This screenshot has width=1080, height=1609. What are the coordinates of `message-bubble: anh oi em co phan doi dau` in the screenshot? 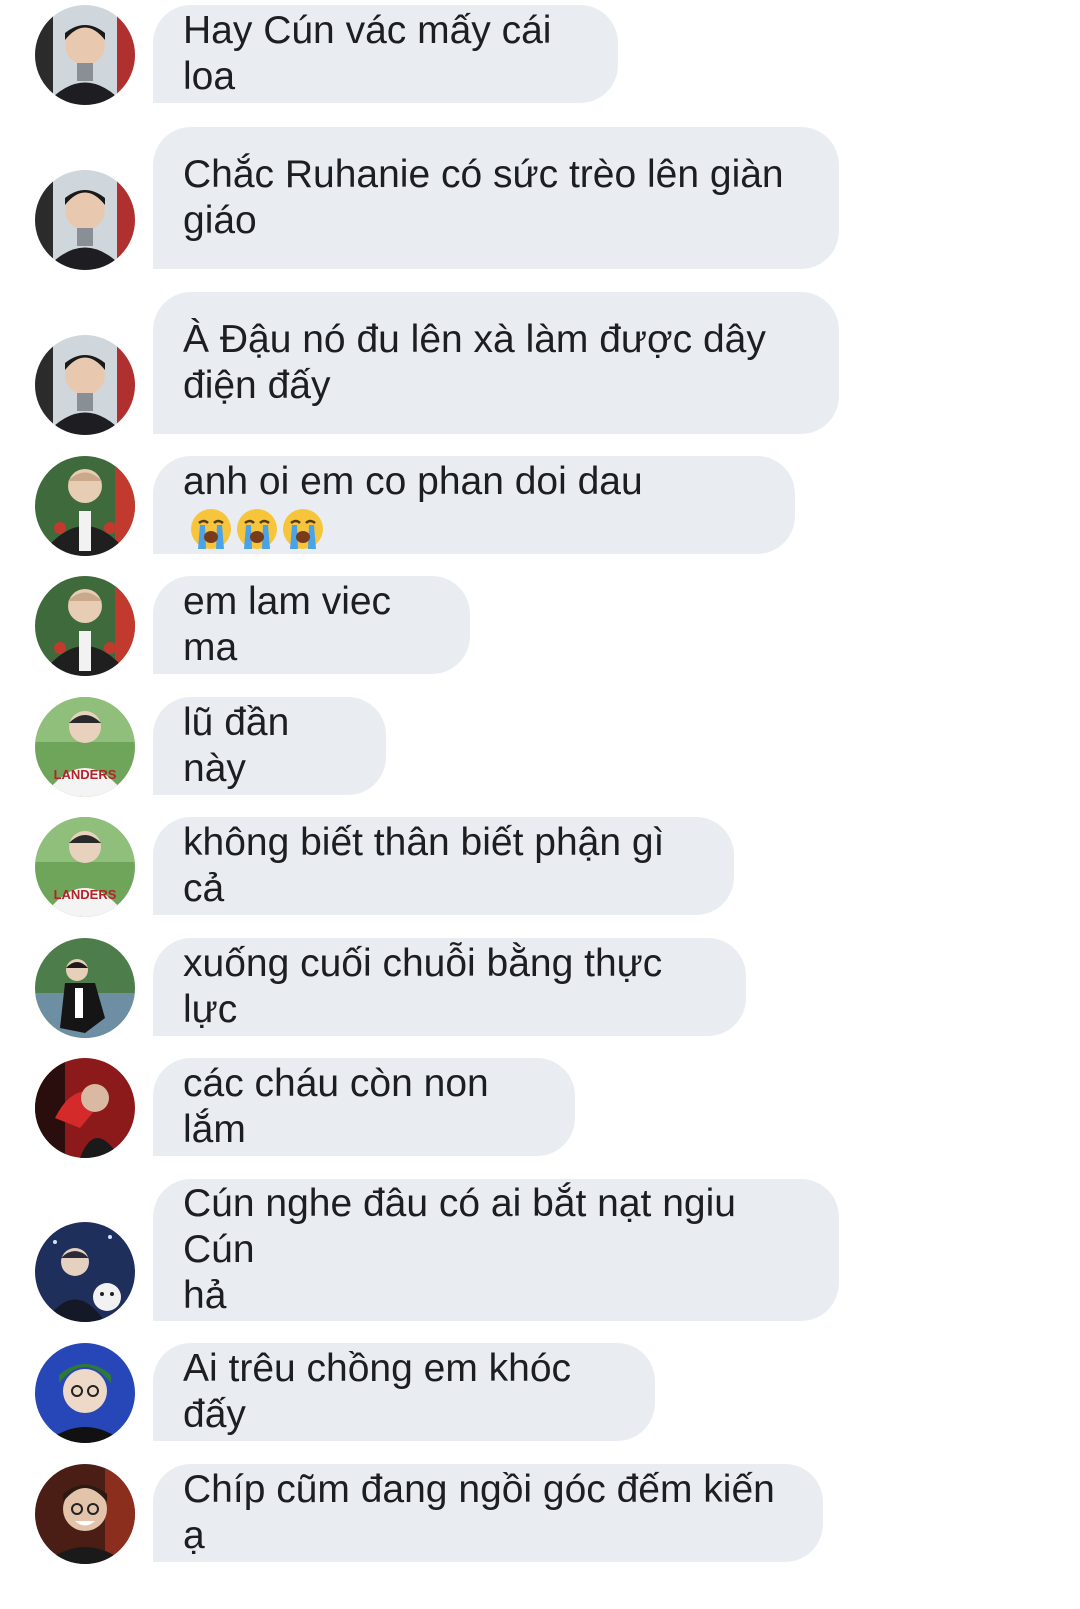 It's located at (474, 505).